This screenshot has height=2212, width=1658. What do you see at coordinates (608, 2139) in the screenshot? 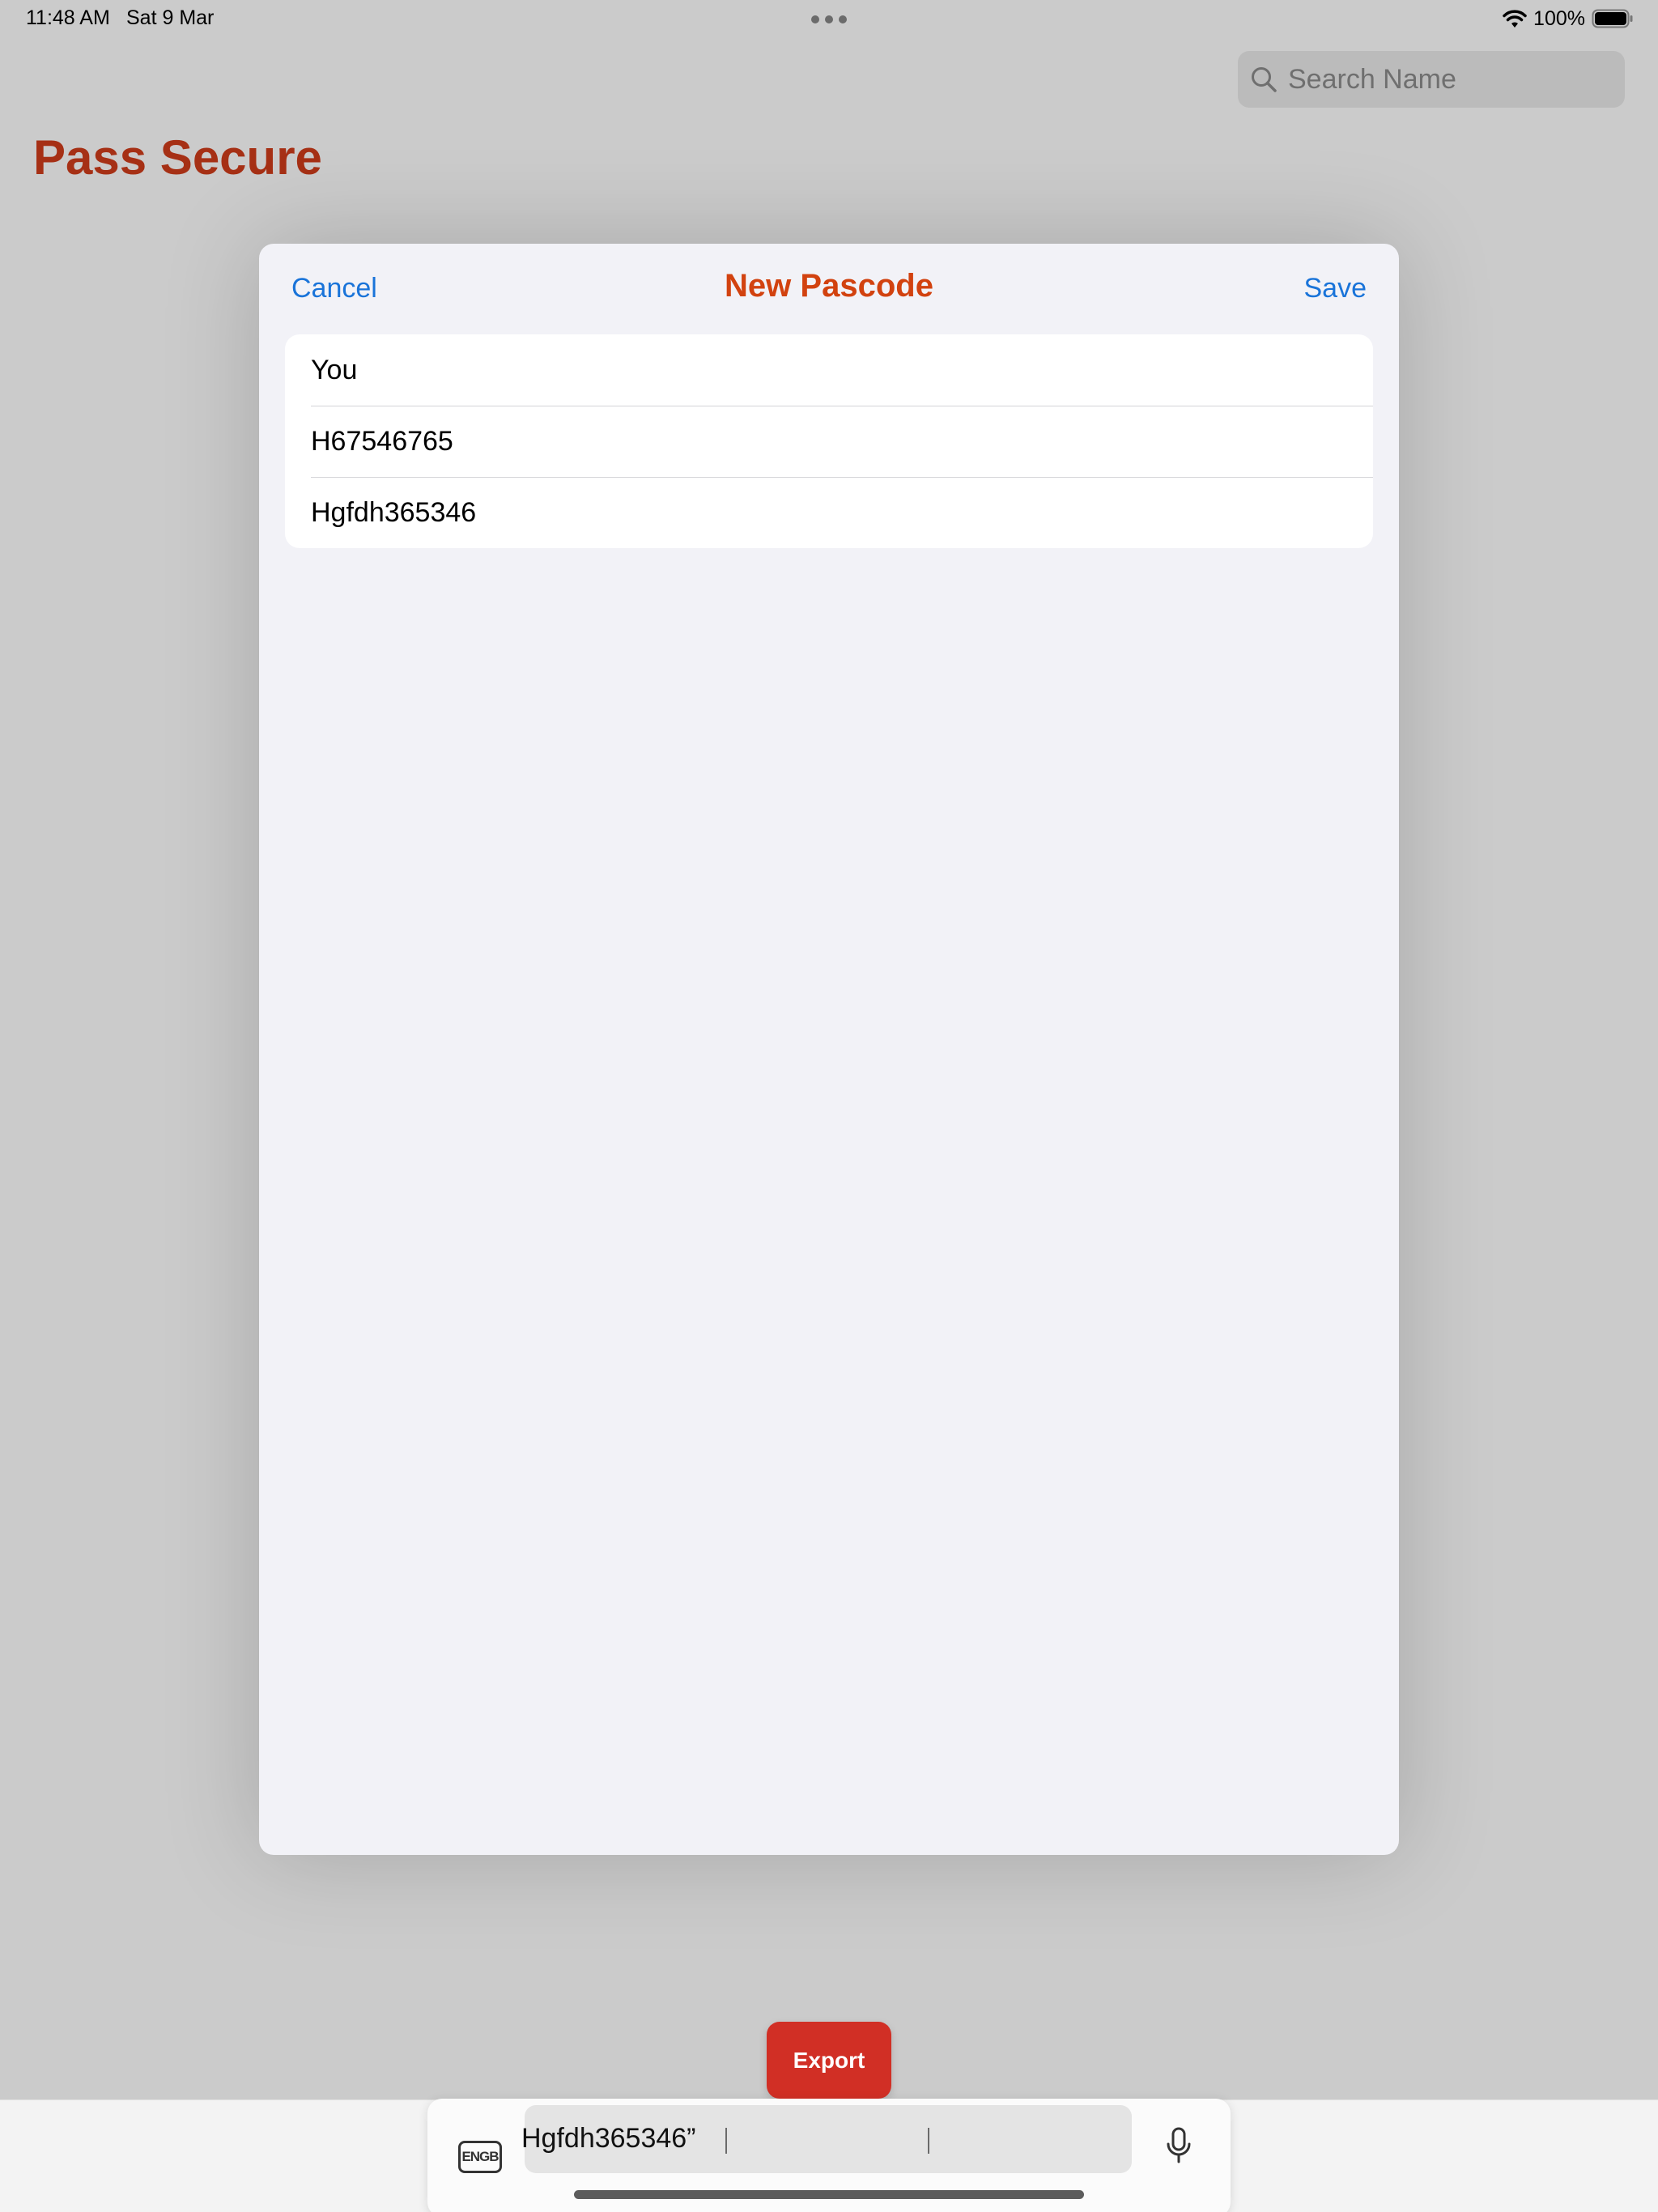
I see `suggestion-item: Hgfdh365346”` at bounding box center [608, 2139].